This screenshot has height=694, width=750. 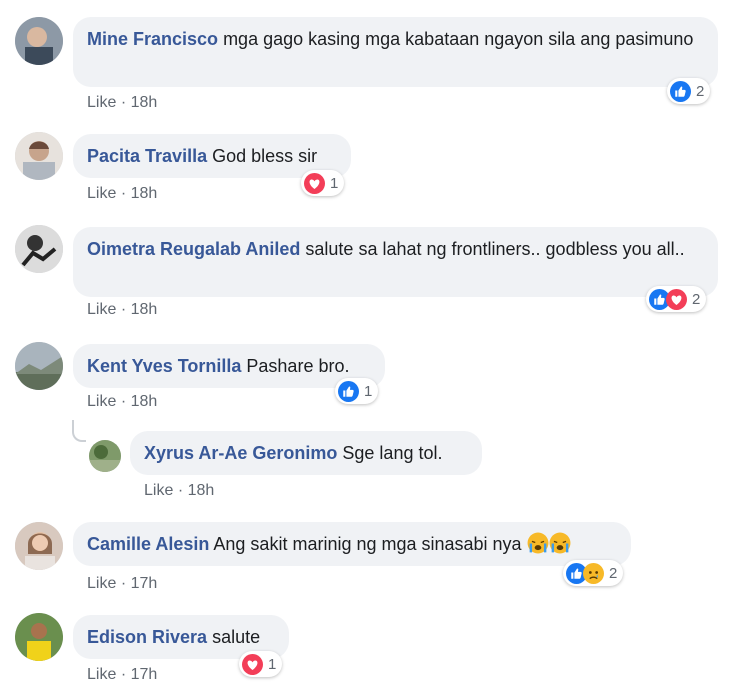 I want to click on author-name: Kent Yves Tornilla, so click(x=164, y=366).